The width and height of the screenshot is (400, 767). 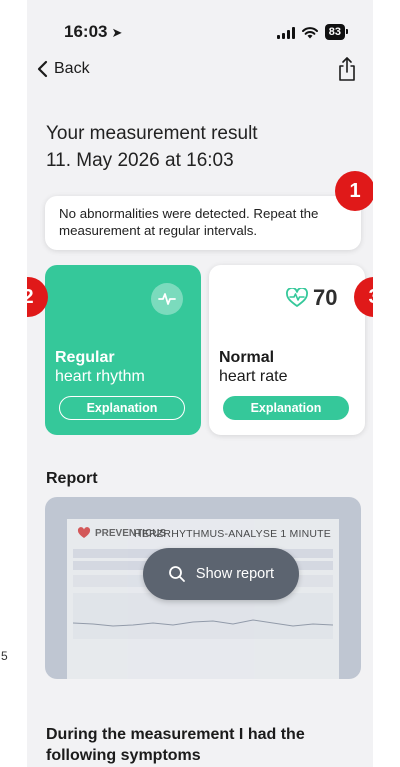 I want to click on annotation-badge-1: 1, so click(x=354, y=191).